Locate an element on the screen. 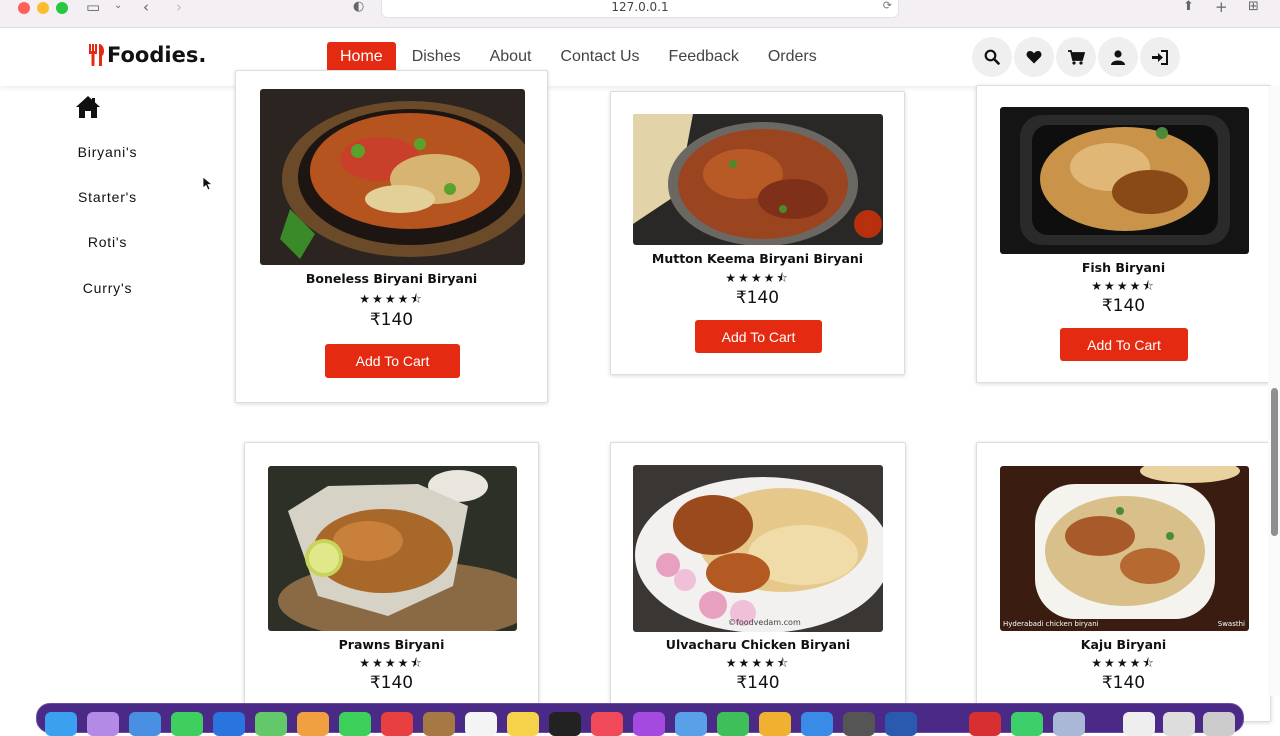 This screenshot has width=1280, height=736. finder-app-icon is located at coordinates (61, 724).